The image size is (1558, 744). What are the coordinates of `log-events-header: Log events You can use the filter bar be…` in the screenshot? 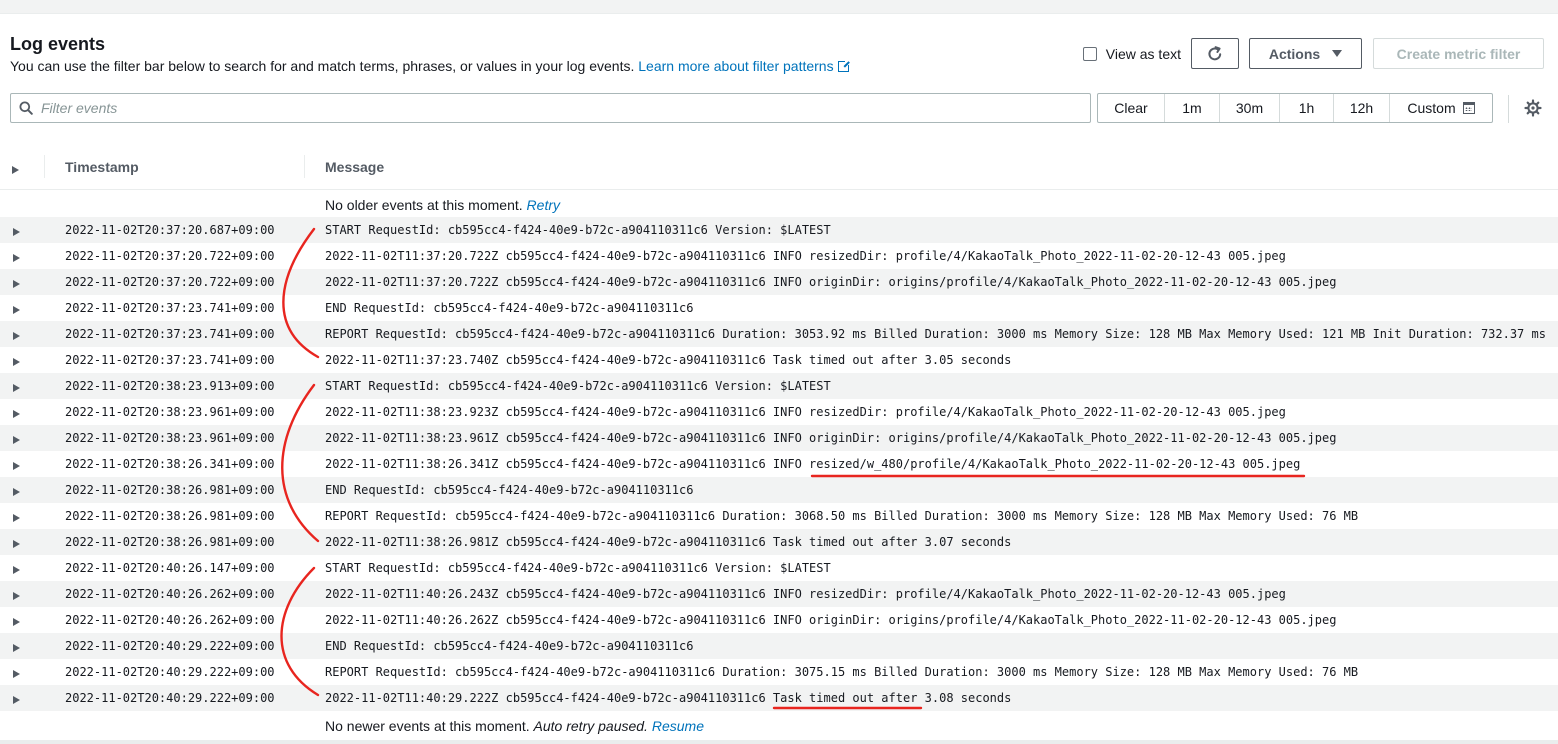 It's located at (430, 54).